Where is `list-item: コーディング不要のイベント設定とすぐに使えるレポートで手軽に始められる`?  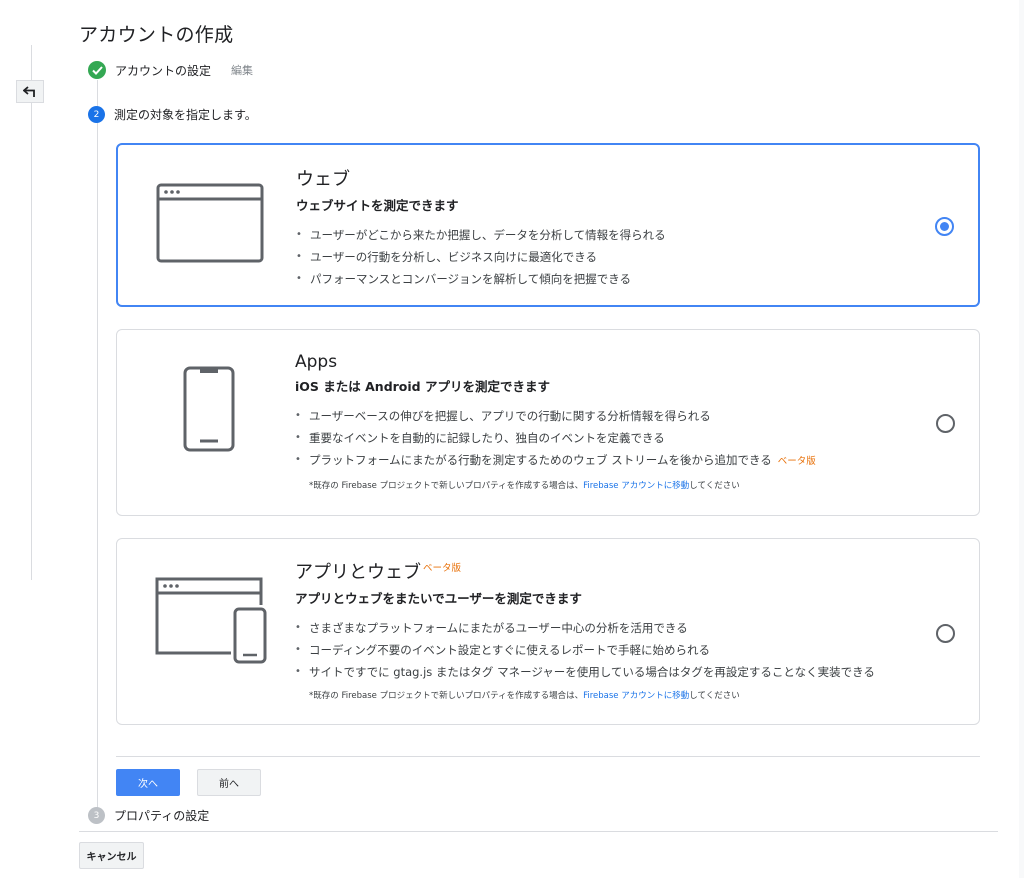
list-item: コーディング不要のイベント設定とすぐに使えるレポートで手軽に始められる is located at coordinates (597, 650).